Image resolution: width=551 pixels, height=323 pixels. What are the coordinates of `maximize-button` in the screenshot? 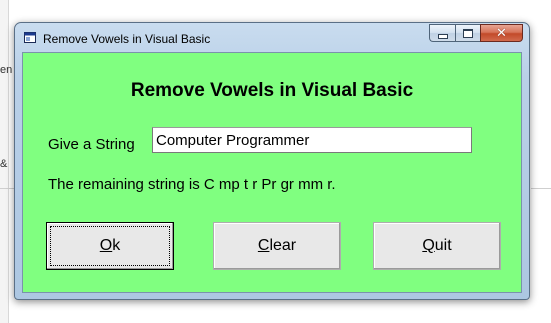 It's located at (467, 33).